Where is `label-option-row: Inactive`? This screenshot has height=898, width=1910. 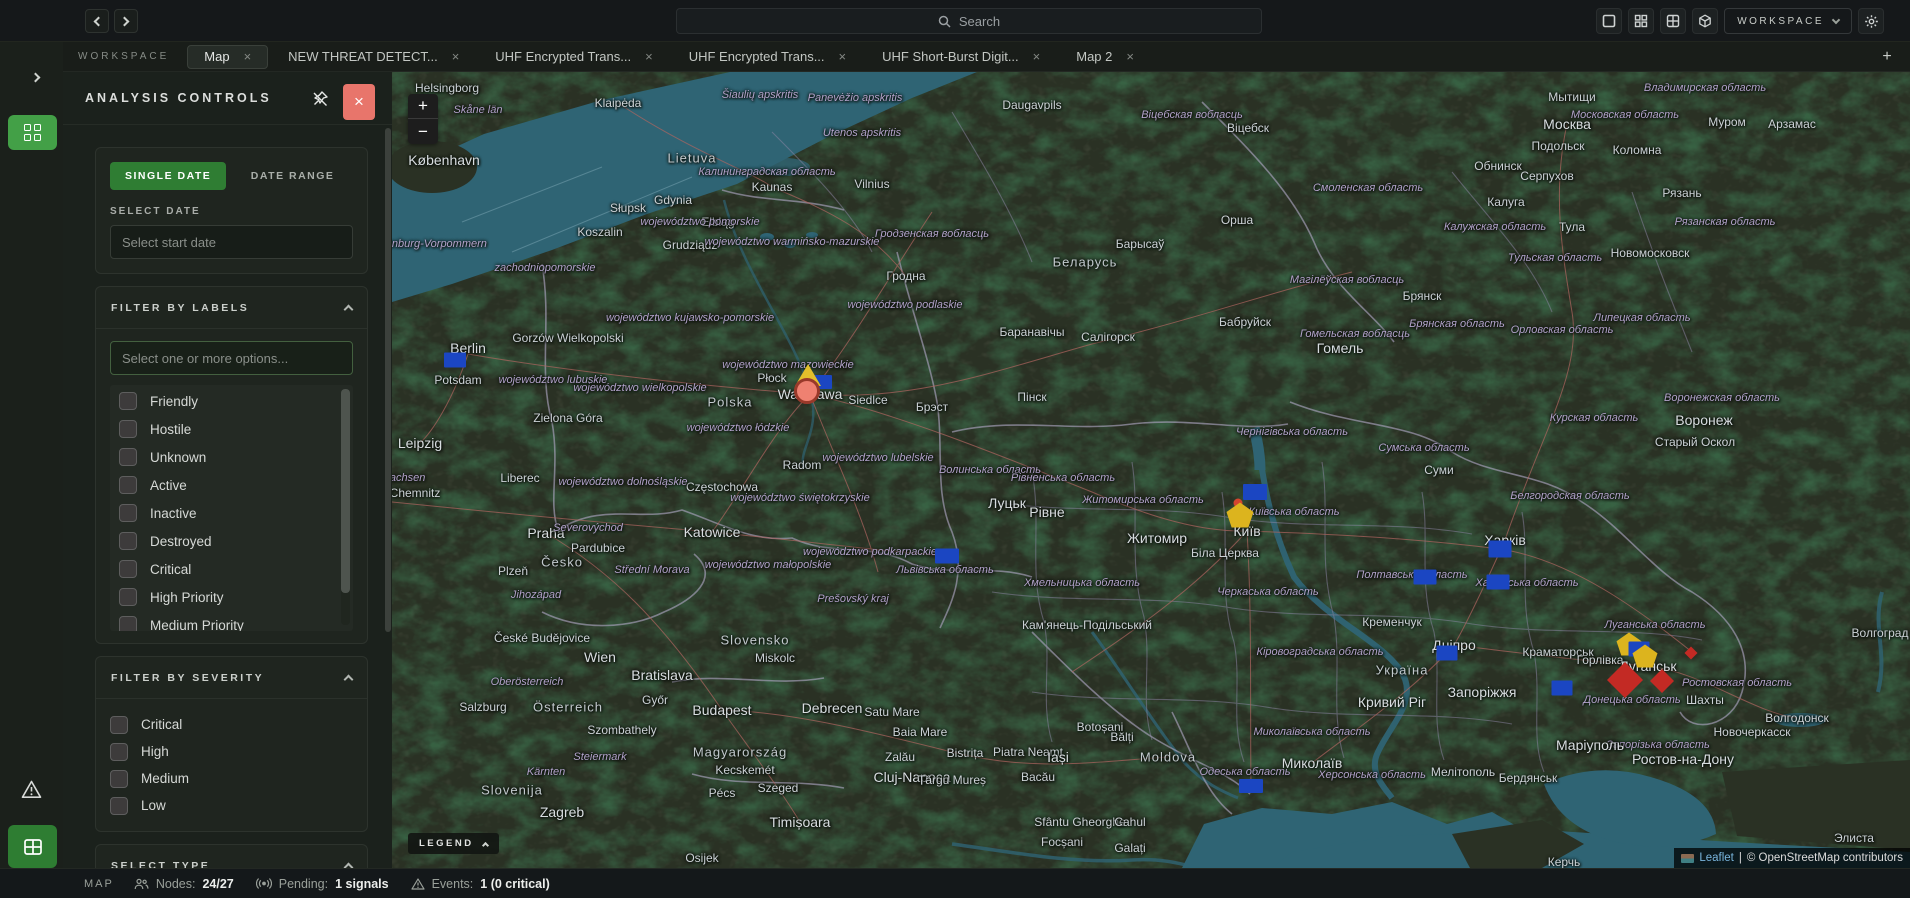
label-option-row: Inactive is located at coordinates (236, 513).